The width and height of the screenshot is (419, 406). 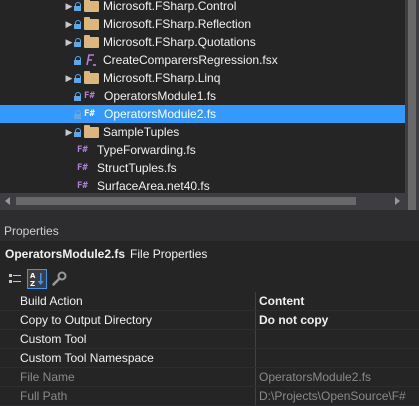 I want to click on tree-item-label: Microsoft.FSharp.Linq, so click(x=162, y=78).